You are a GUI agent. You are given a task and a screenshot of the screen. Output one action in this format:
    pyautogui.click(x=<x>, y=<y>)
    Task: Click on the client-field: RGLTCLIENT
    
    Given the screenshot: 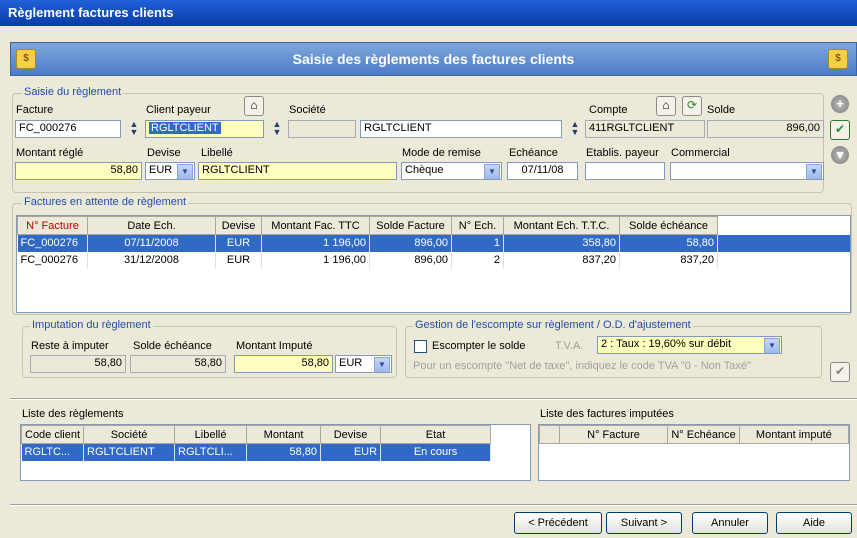 What is the action you would take?
    pyautogui.click(x=204, y=129)
    